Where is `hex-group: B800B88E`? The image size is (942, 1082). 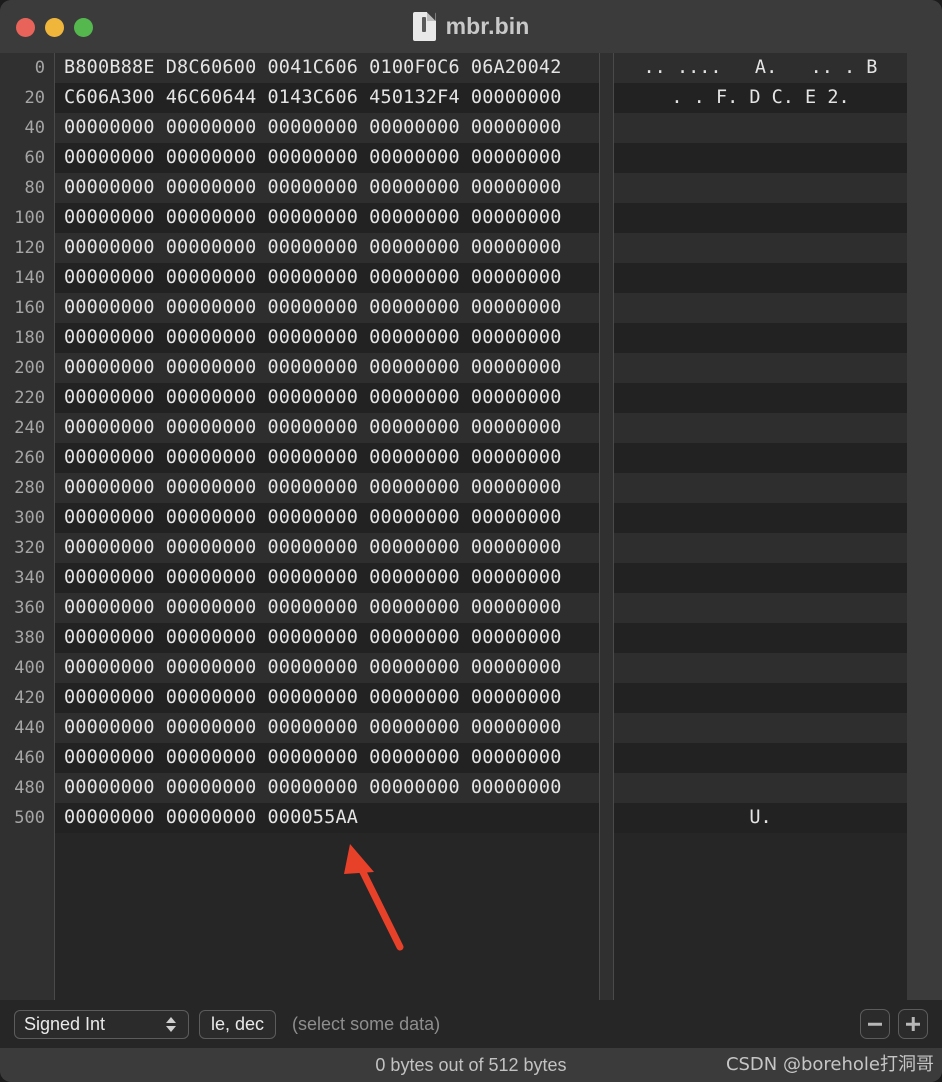 hex-group: B800B88E is located at coordinates (109, 67).